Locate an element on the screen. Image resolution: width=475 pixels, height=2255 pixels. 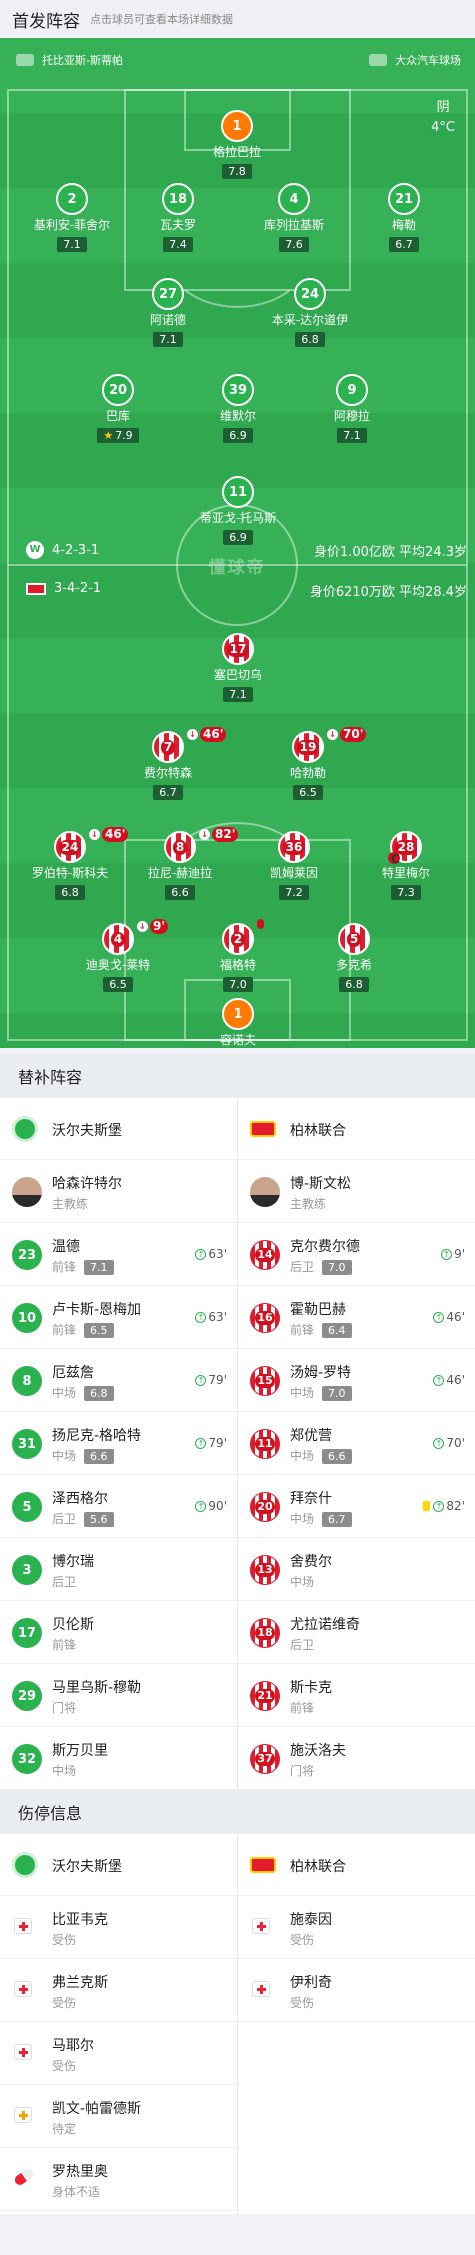
injured-player-name: 伊利奇 is located at coordinates (311, 1983).